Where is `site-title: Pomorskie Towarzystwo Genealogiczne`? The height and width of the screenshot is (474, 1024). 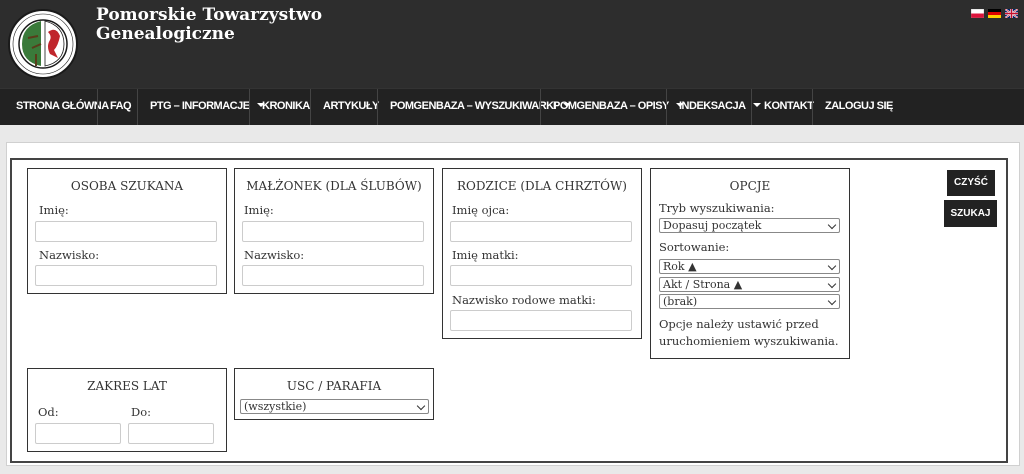 site-title: Pomorskie Towarzystwo Genealogiczne is located at coordinates (209, 25).